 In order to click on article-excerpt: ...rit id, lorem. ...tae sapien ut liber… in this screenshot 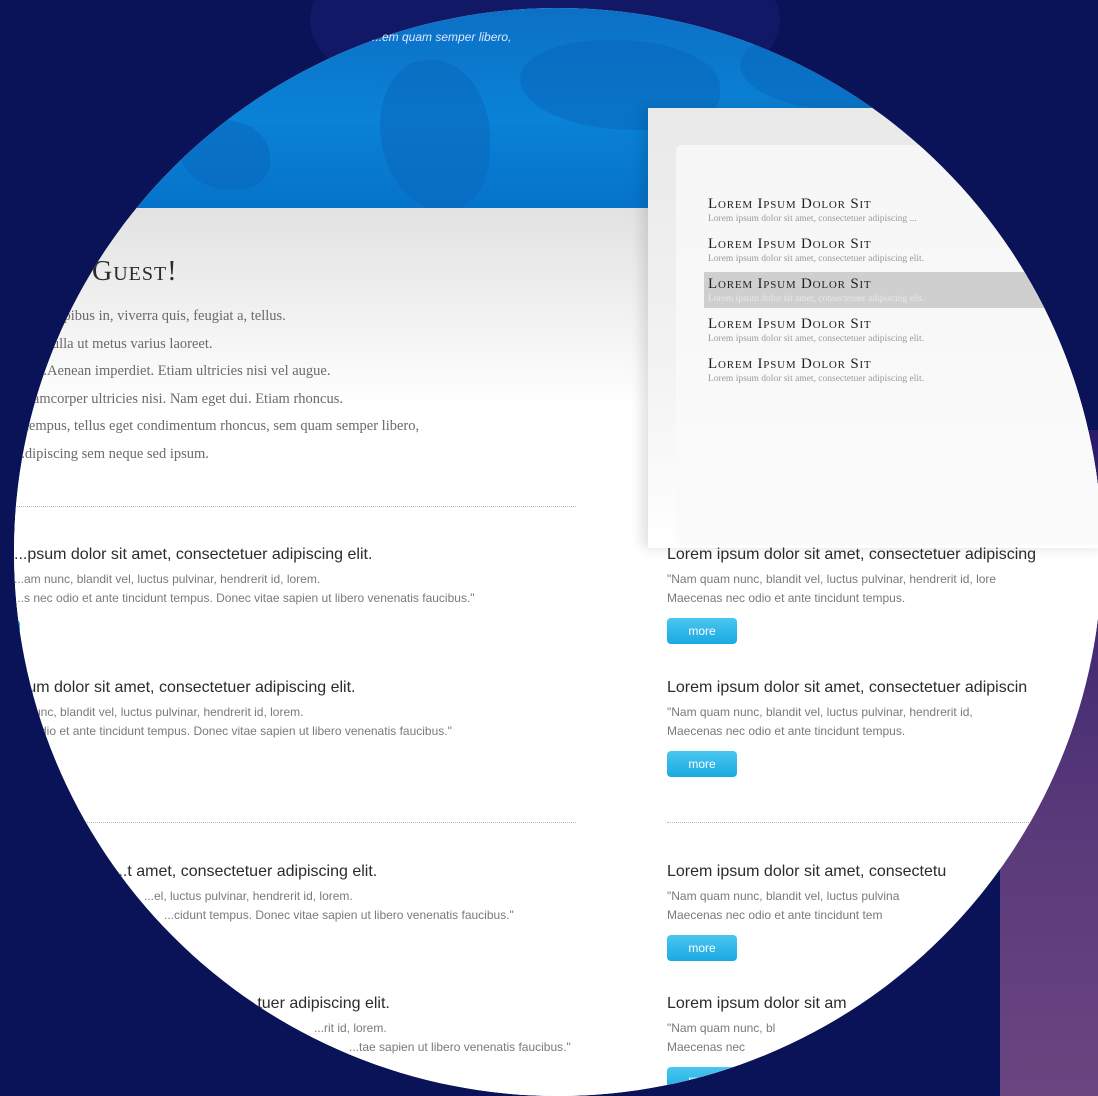, I will do `click(292, 1038)`.